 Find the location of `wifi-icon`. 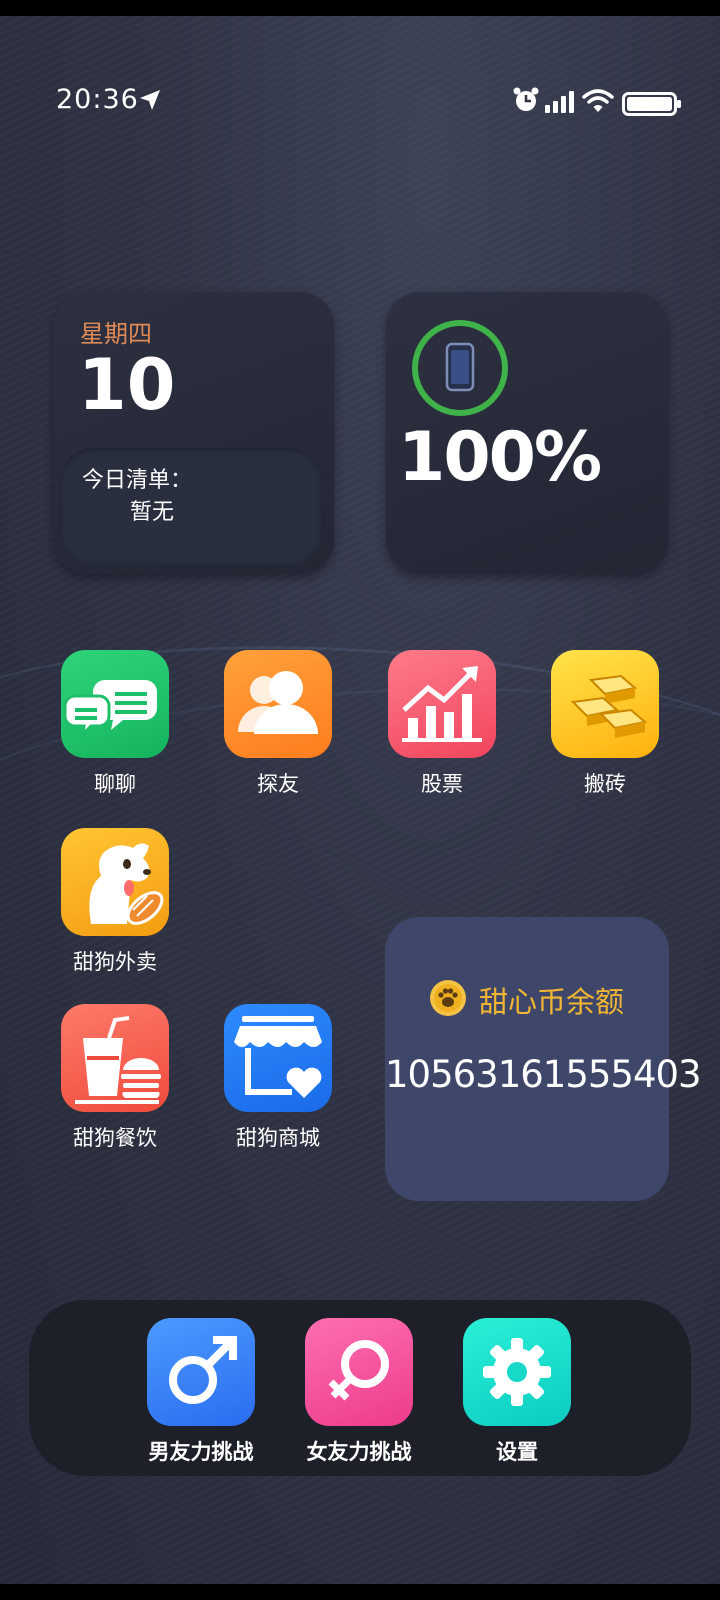

wifi-icon is located at coordinates (598, 100).